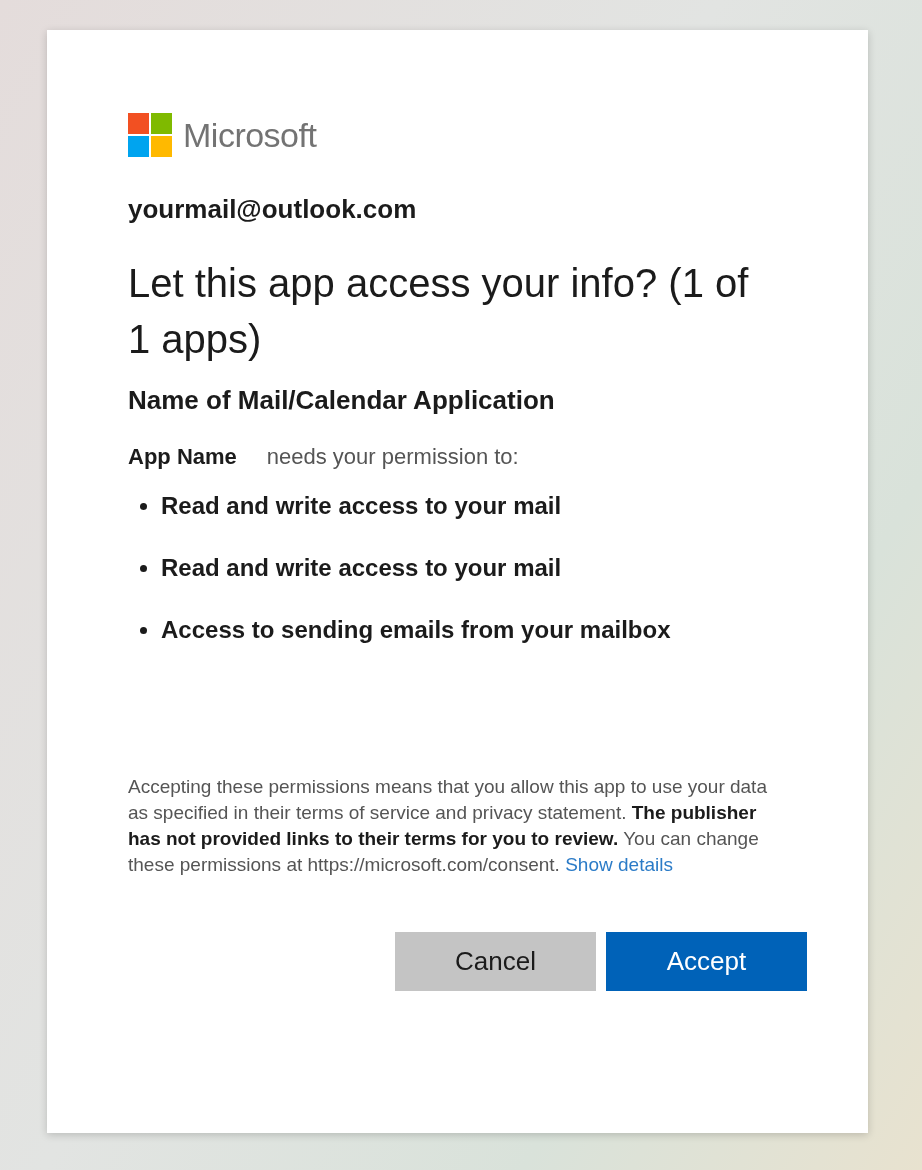 The width and height of the screenshot is (922, 1170). Describe the element at coordinates (342, 400) in the screenshot. I see `app-title: Name of Mail/Calendar Application` at that location.